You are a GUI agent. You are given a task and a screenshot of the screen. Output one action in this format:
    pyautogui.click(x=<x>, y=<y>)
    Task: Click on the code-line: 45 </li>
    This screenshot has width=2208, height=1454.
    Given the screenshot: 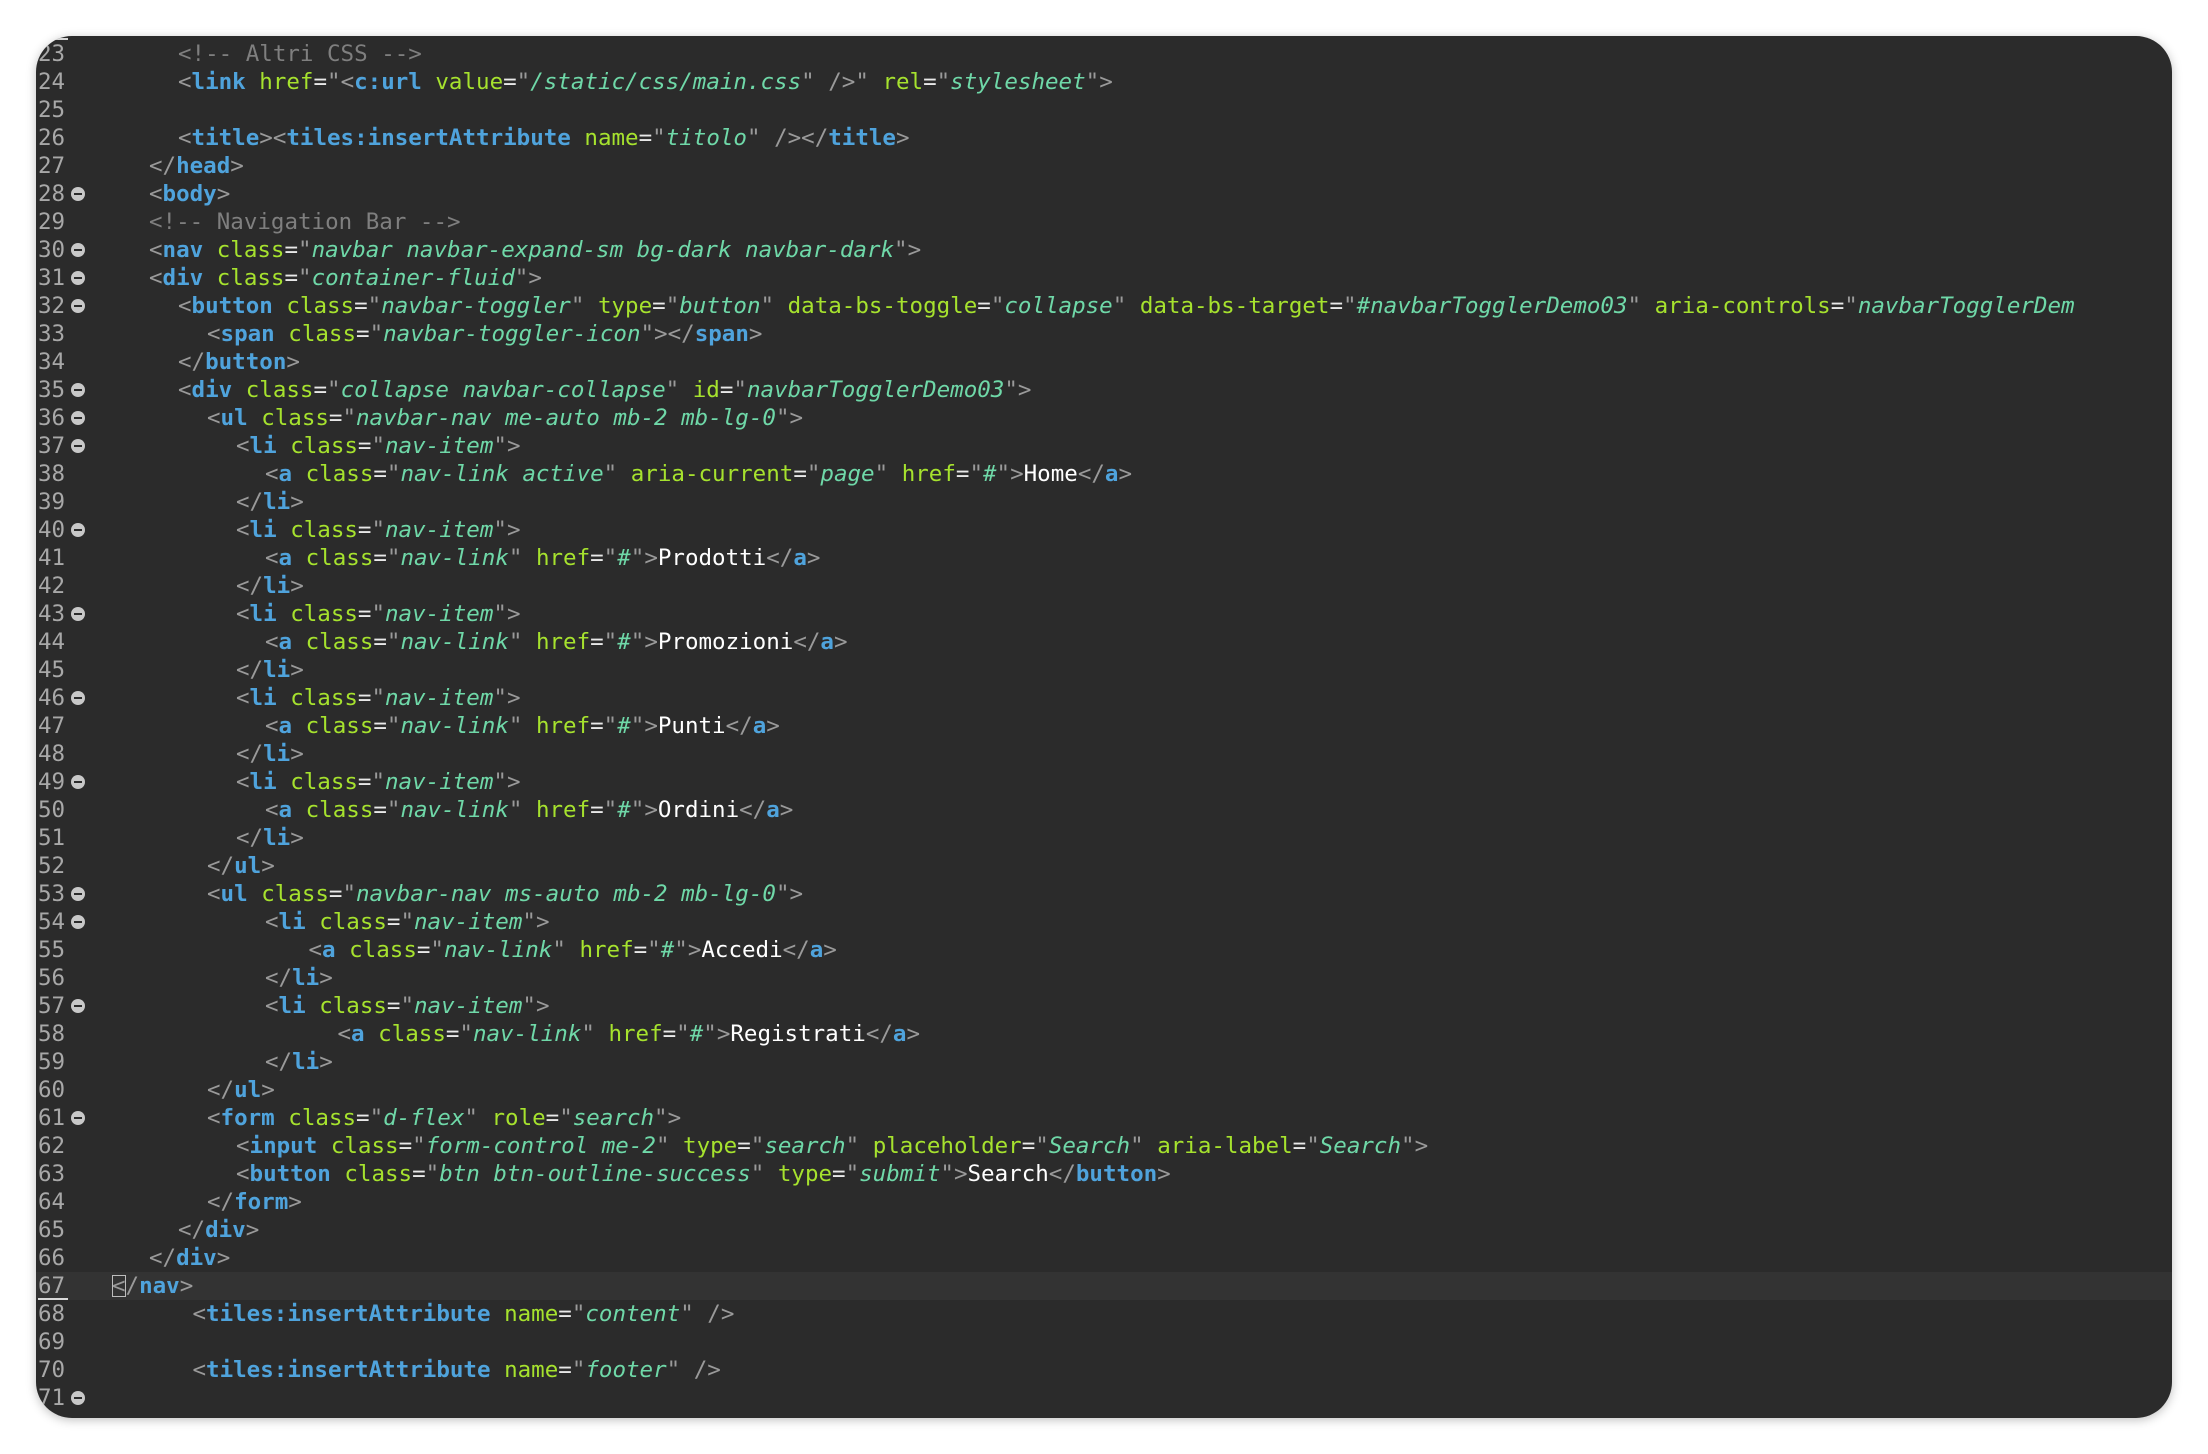 What is the action you would take?
    pyautogui.click(x=1104, y=670)
    